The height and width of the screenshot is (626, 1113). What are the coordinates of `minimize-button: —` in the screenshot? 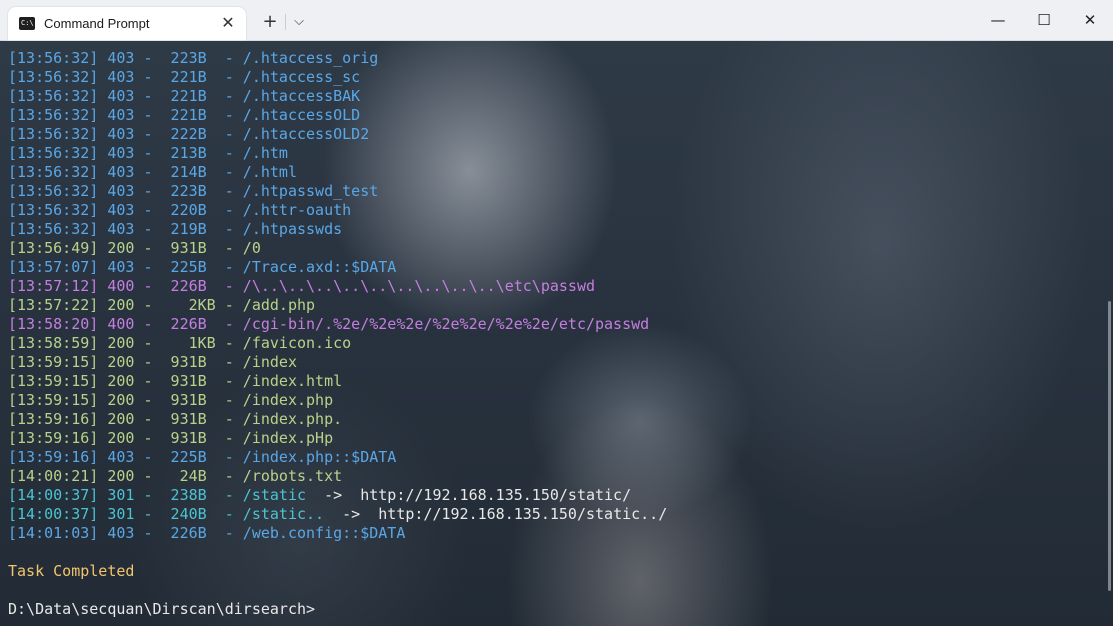 It's located at (998, 20).